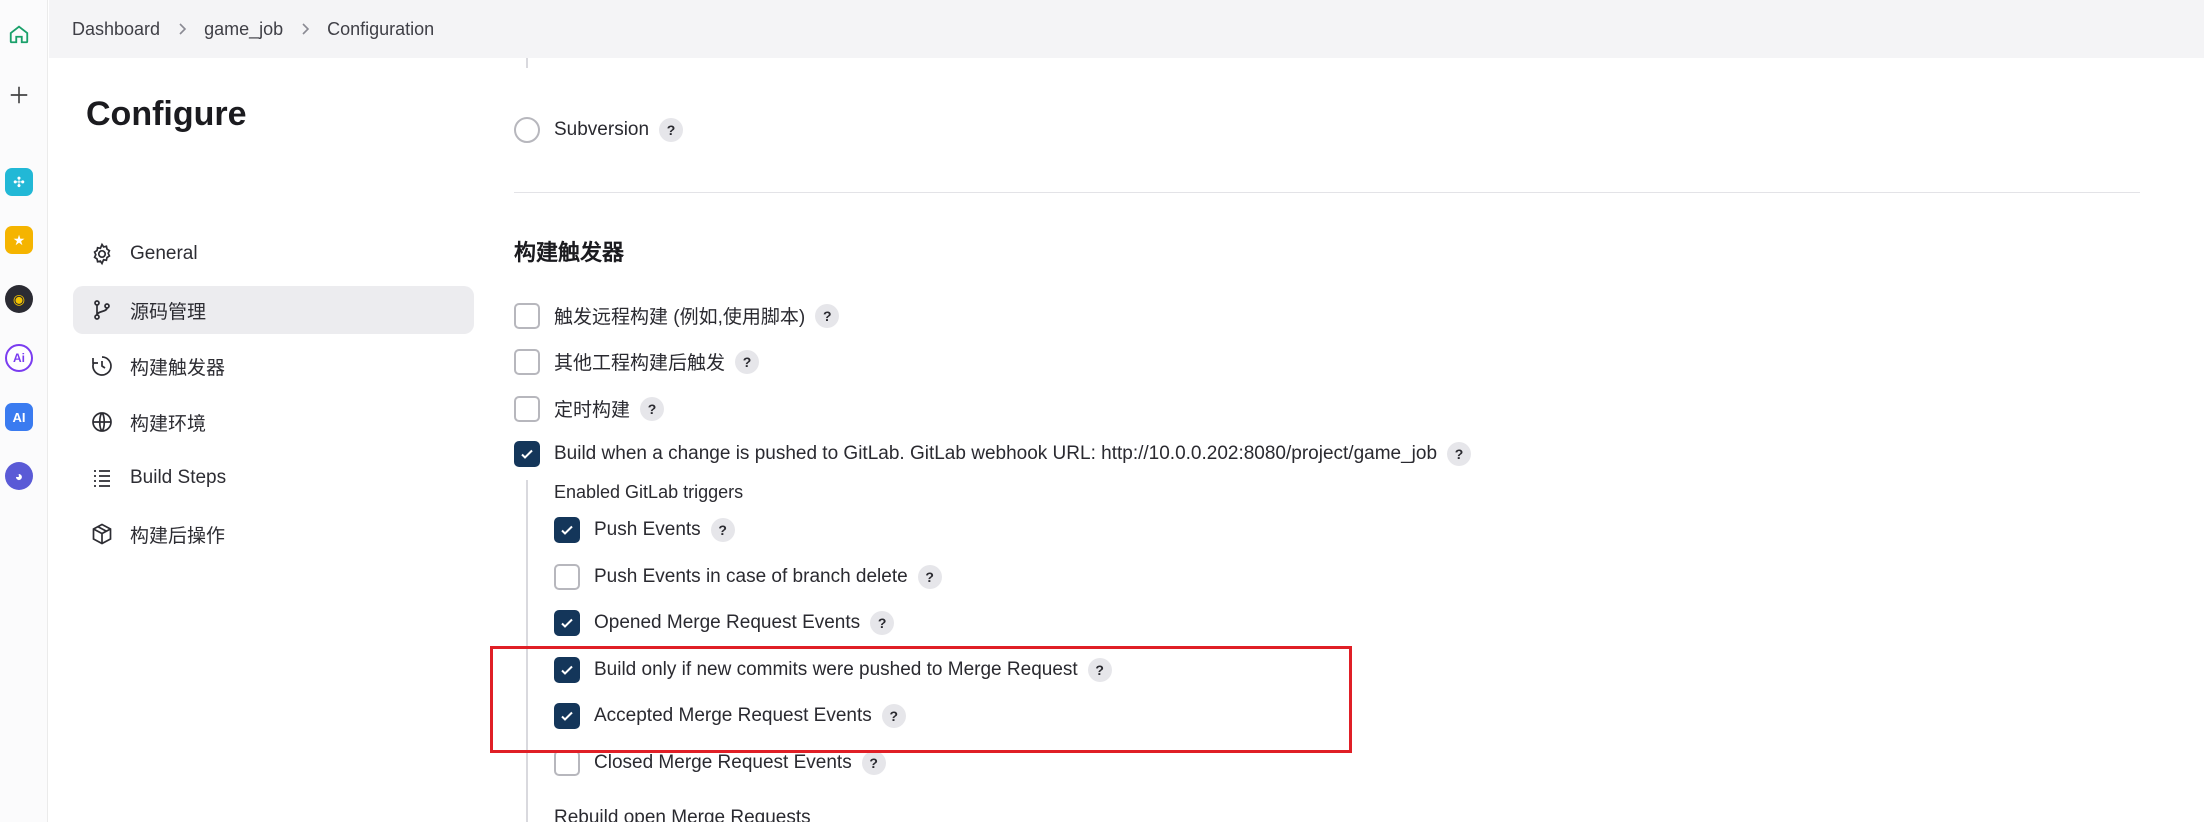 The height and width of the screenshot is (822, 2204). I want to click on section-title-triggers: 构建触发器, so click(569, 252).